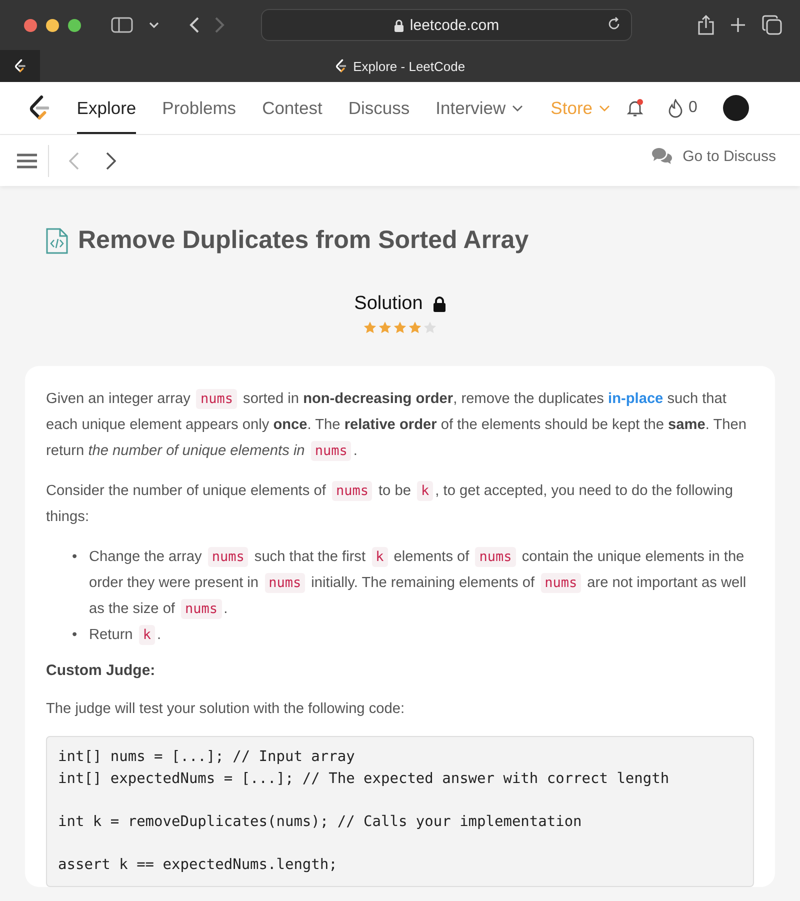 Image resolution: width=800 pixels, height=901 pixels. What do you see at coordinates (38, 108) in the screenshot?
I see `leetcode-logo-icon` at bounding box center [38, 108].